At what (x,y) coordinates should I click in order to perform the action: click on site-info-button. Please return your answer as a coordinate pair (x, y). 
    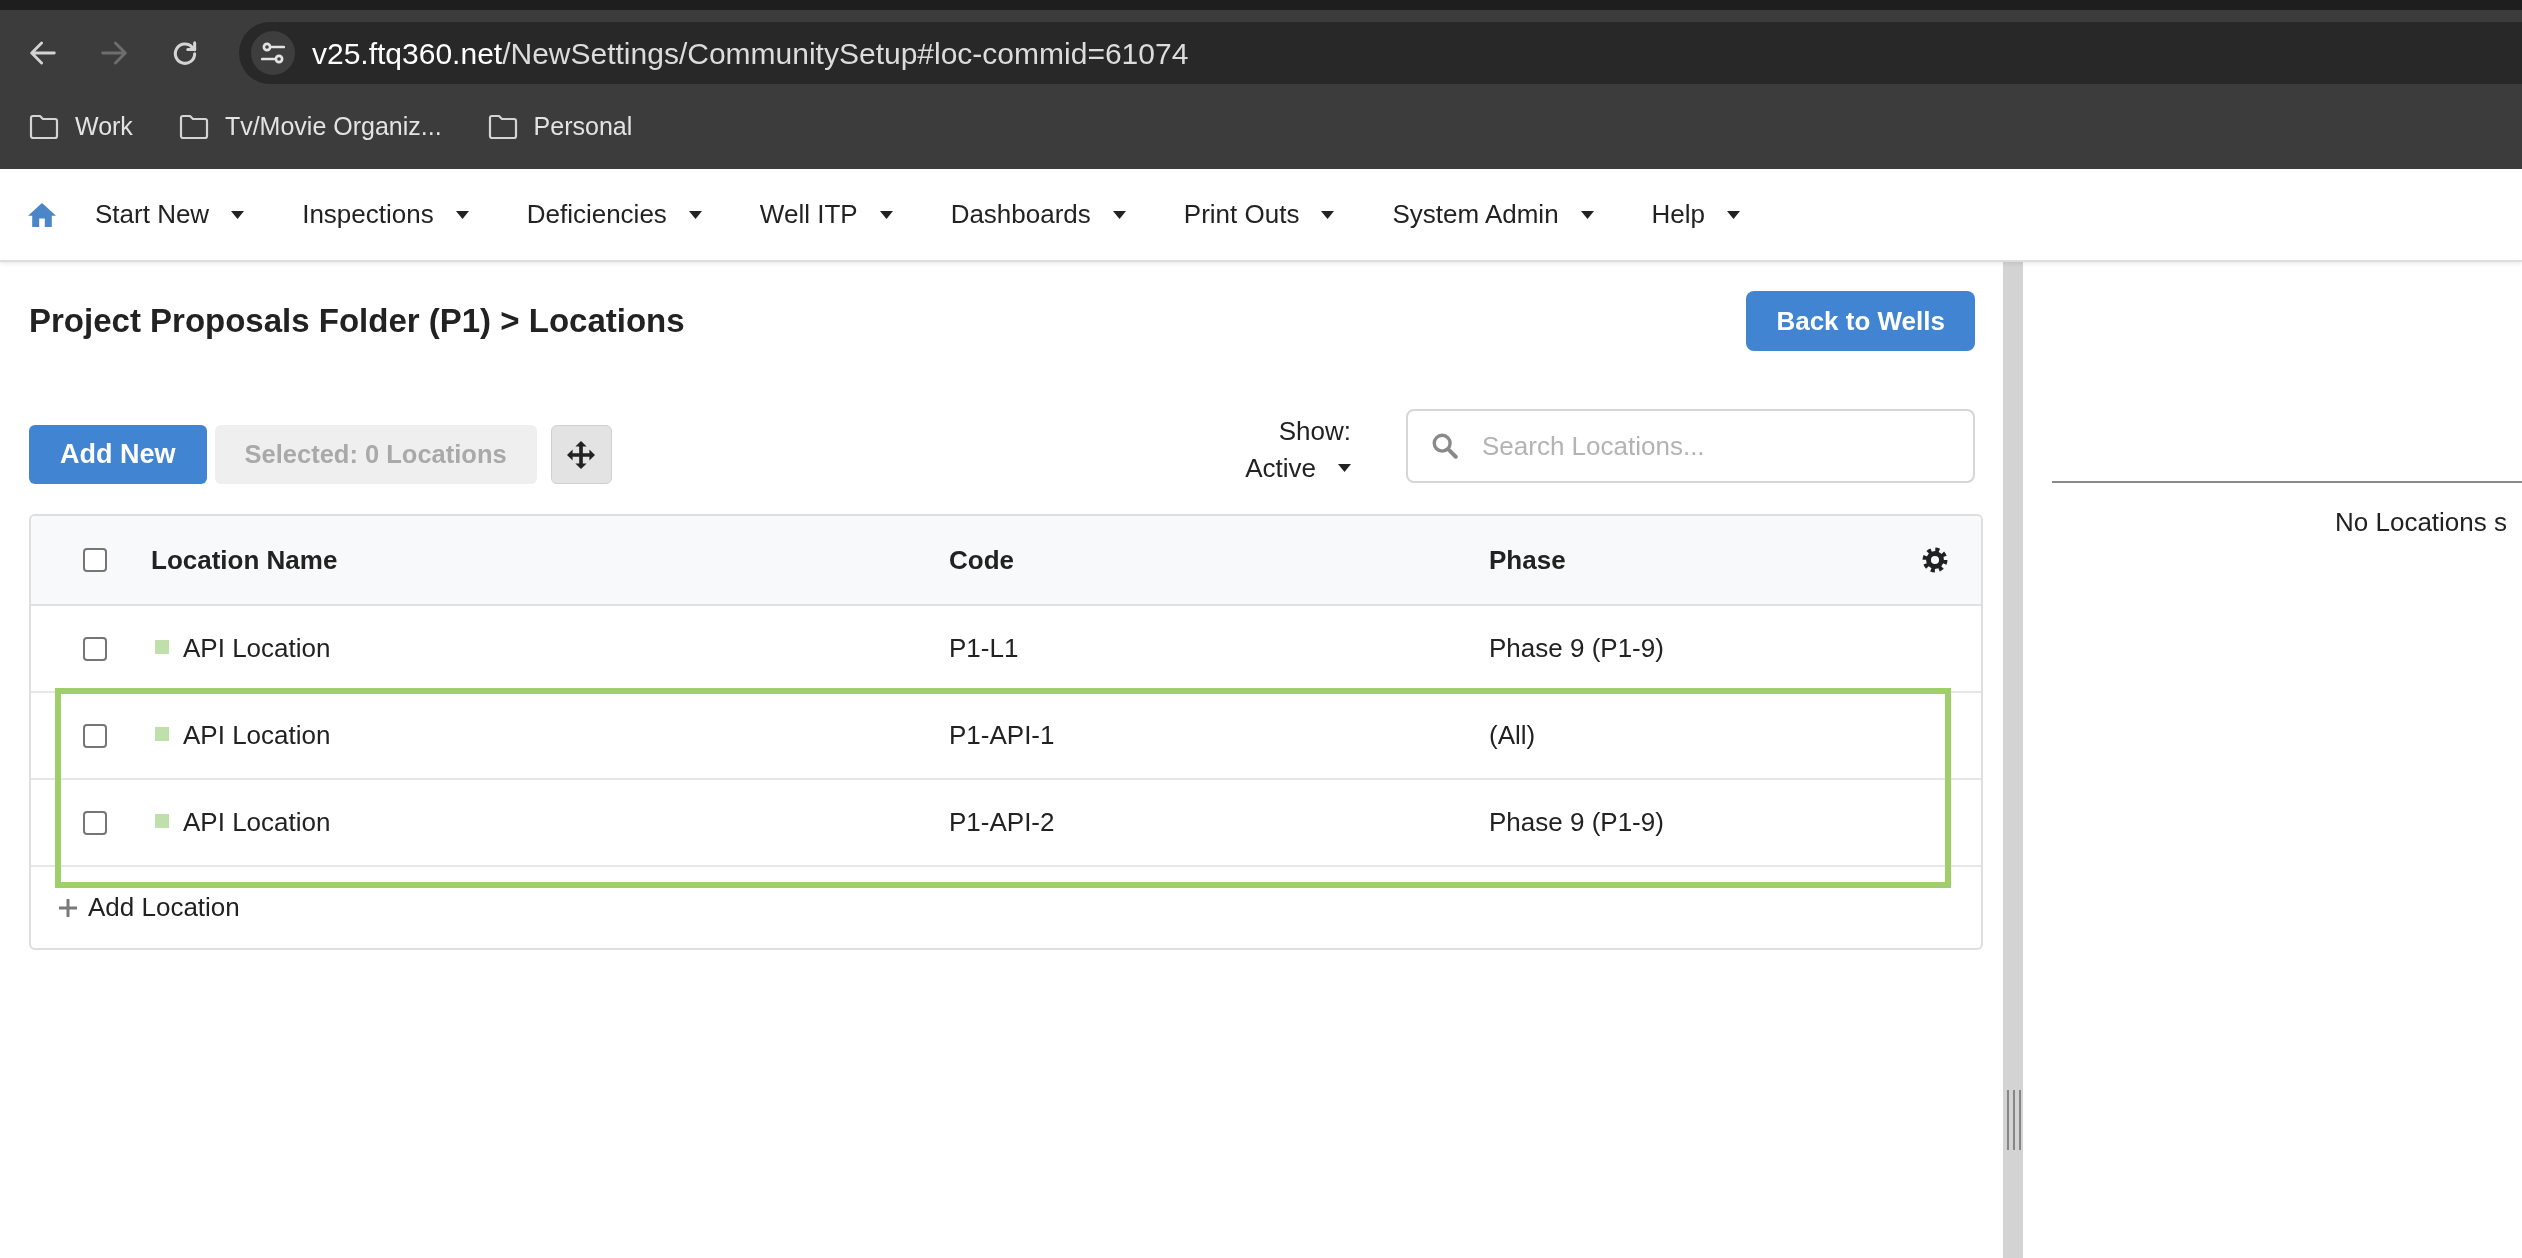
    Looking at the image, I should click on (273, 53).